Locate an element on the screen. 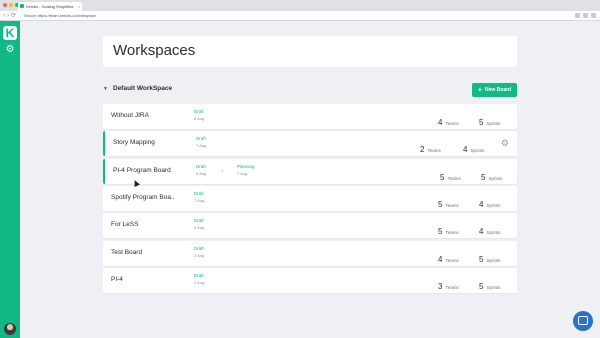  app-sidebar: K ⚙ is located at coordinates (10, 179).